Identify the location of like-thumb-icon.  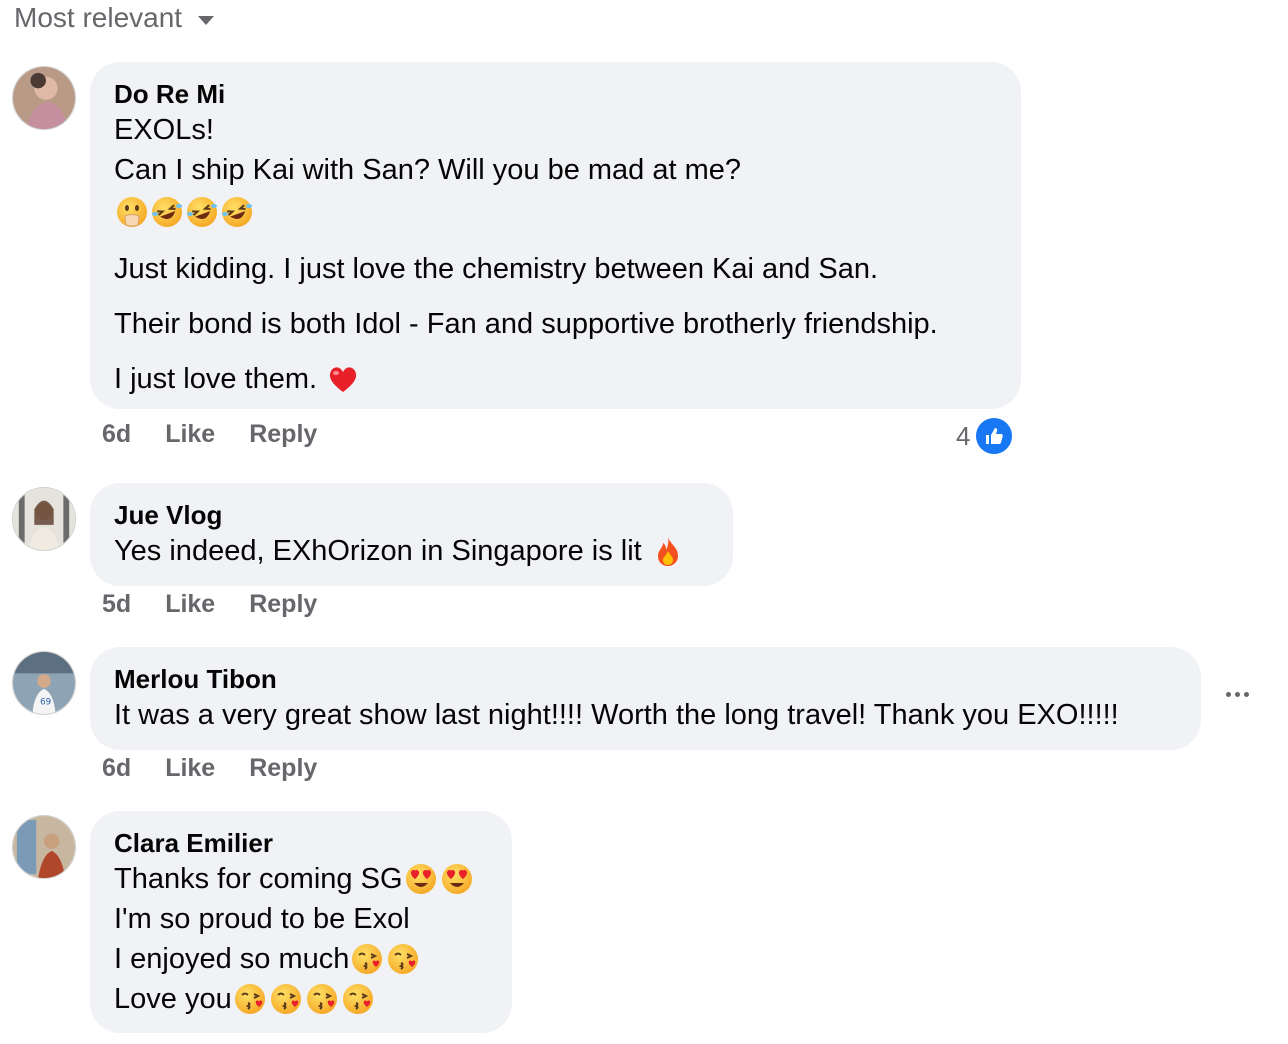
(994, 436).